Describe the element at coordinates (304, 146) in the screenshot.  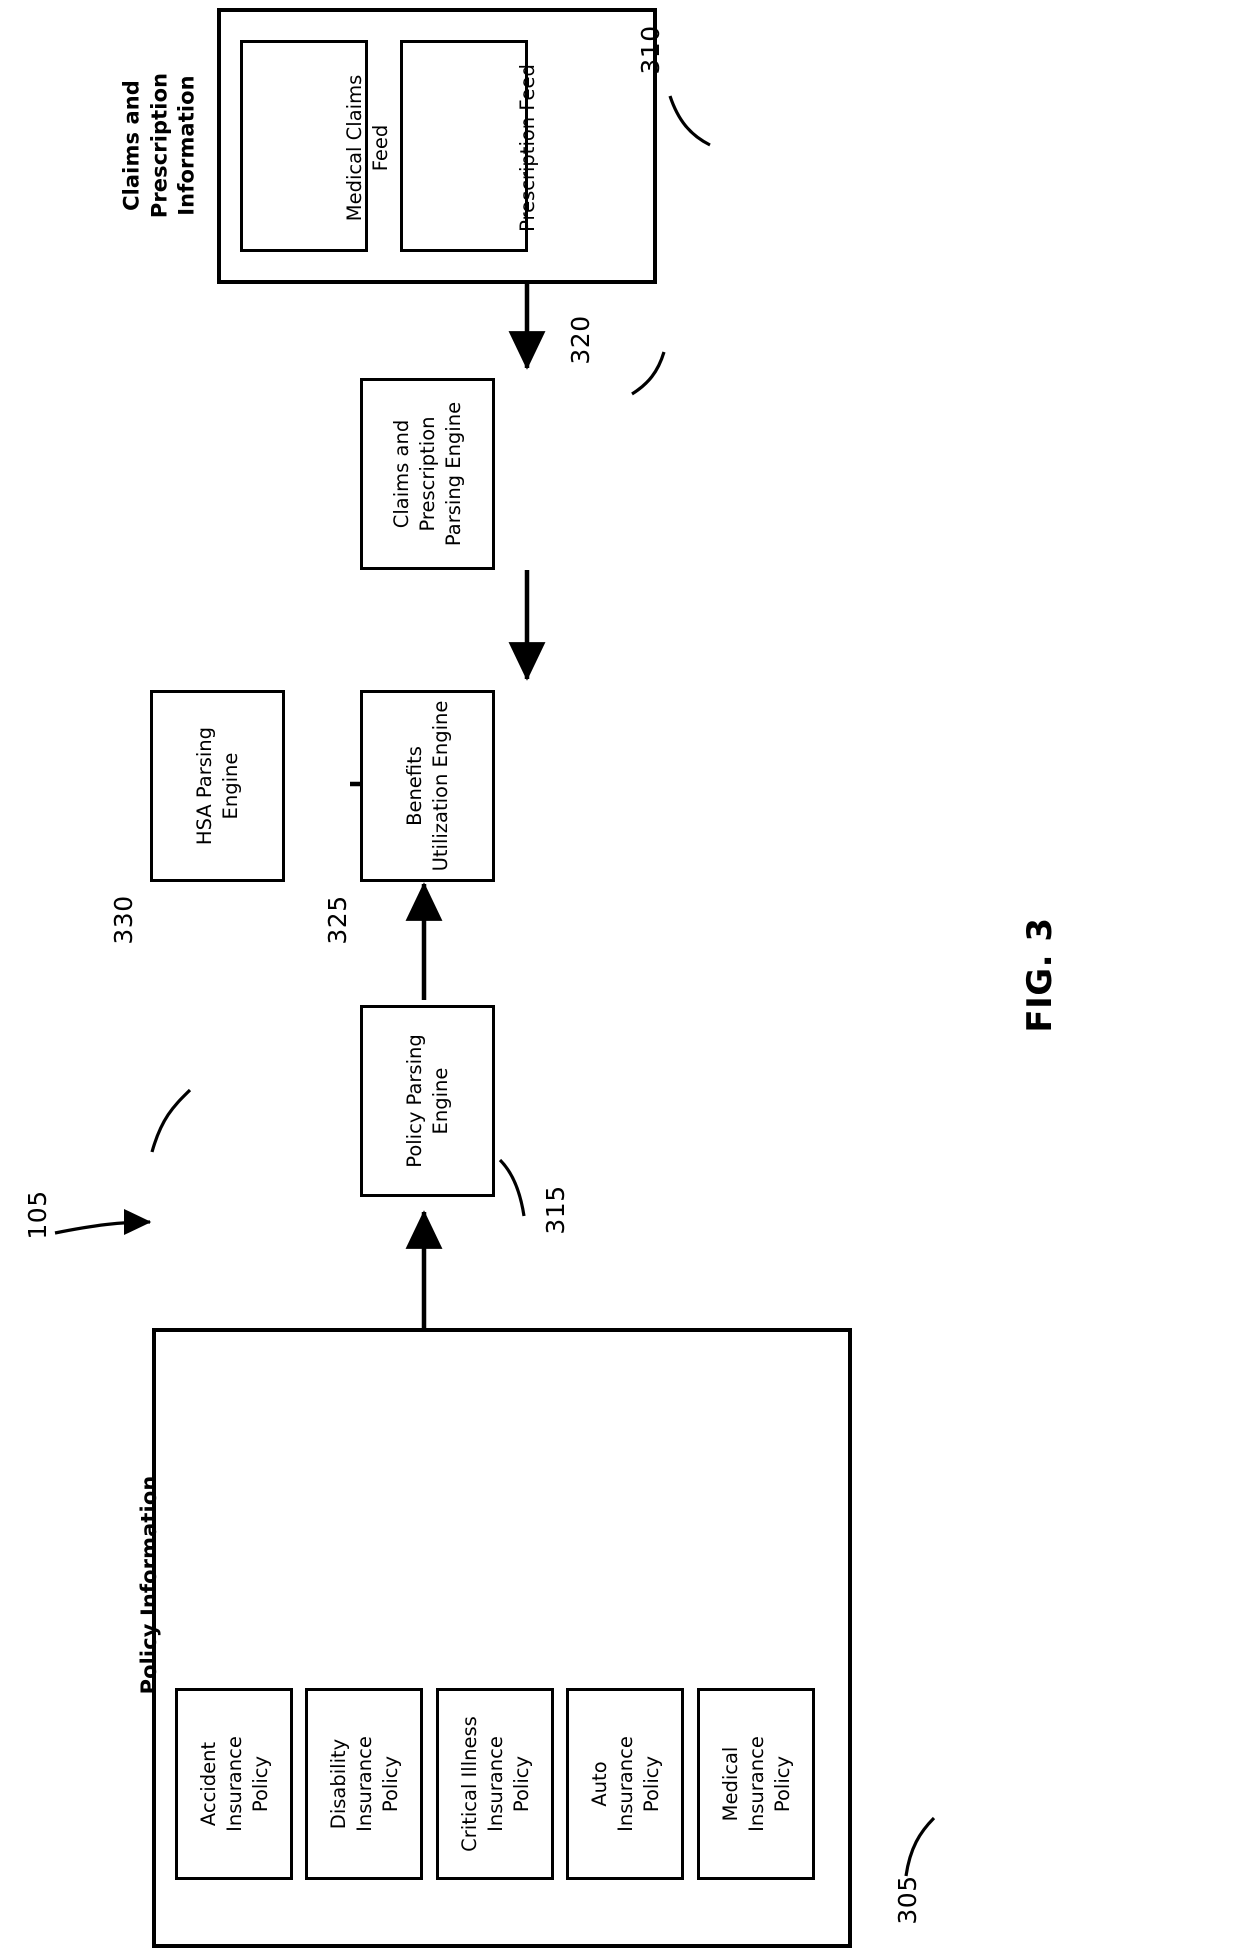
I see `item-medical-claims-feed` at that location.